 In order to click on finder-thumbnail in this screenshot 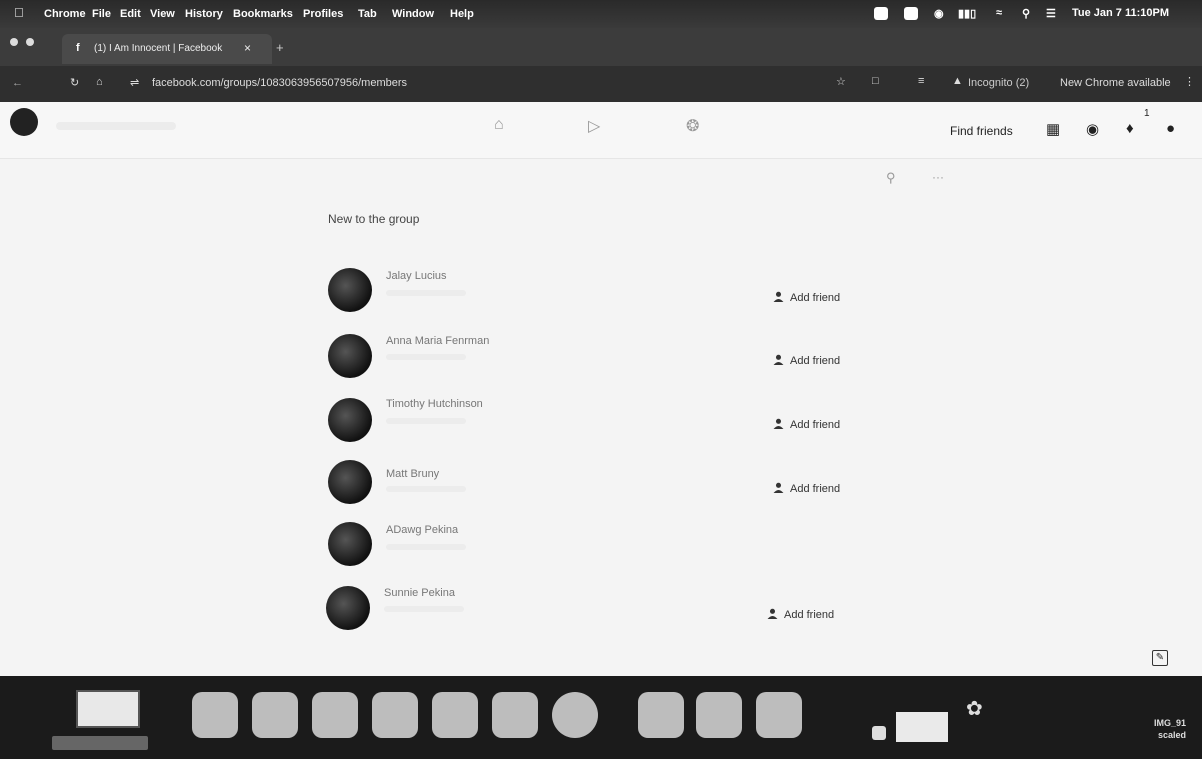, I will do `click(108, 709)`.